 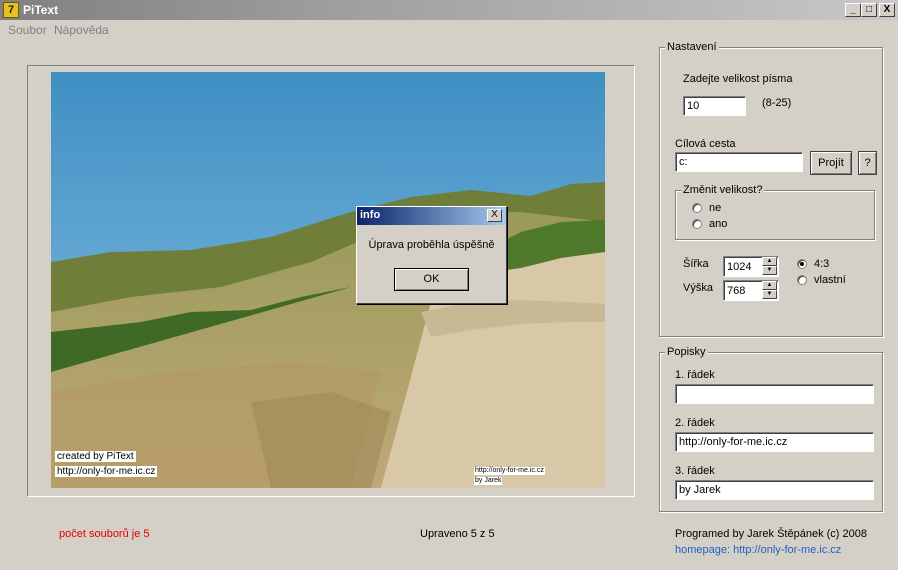 I want to click on browse-button: Projít, so click(x=831, y=163).